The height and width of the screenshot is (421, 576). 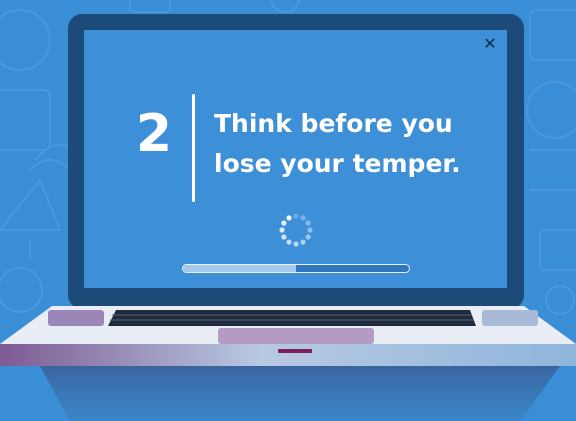 I want to click on loading-spinner-icon, so click(x=296, y=230).